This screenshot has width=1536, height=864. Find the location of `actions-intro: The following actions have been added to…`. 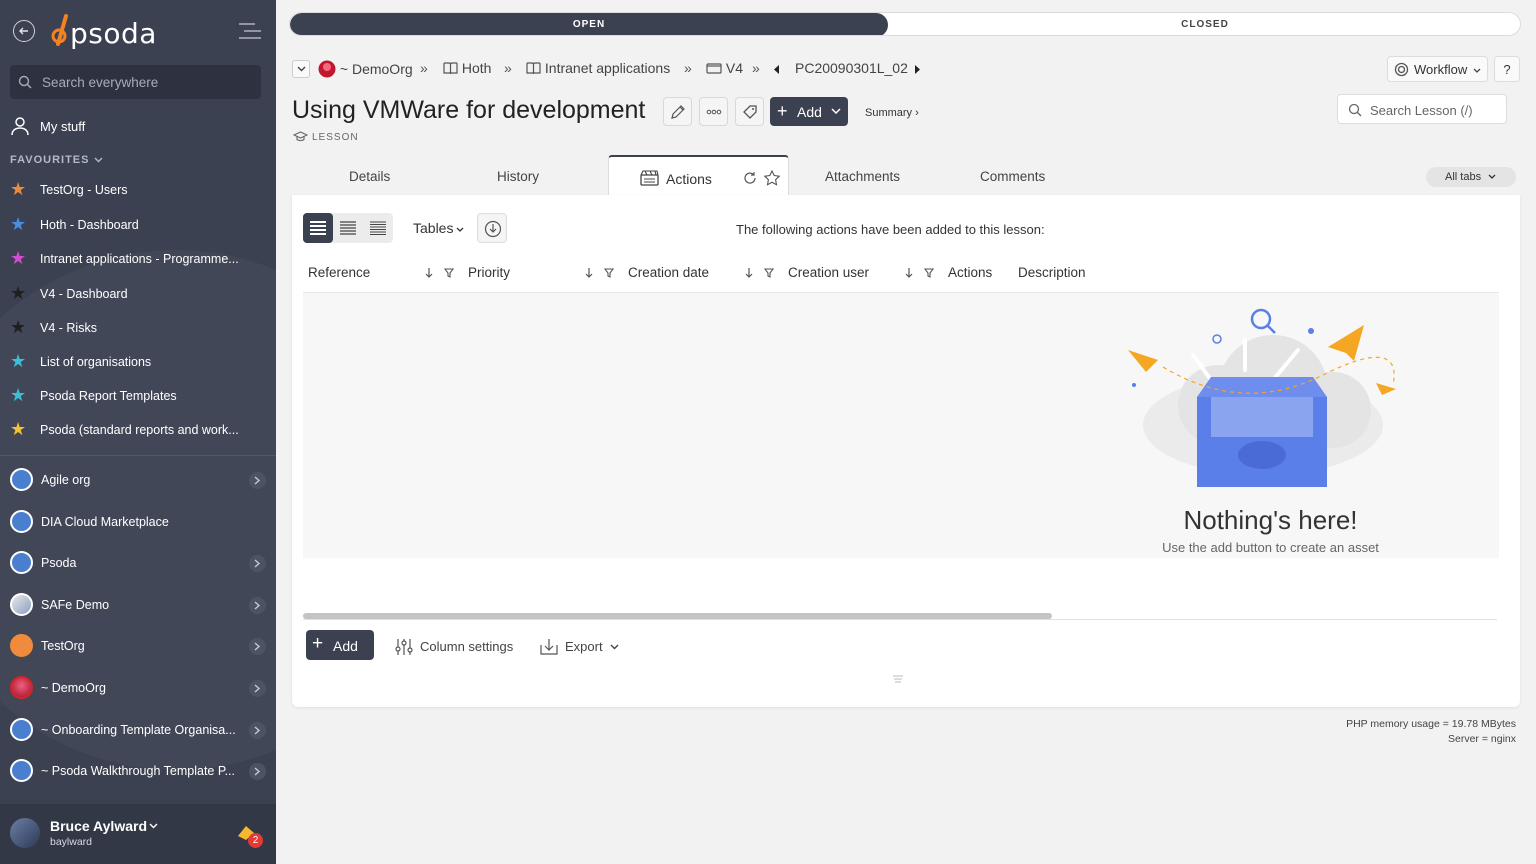

actions-intro: The following actions have been added to… is located at coordinates (890, 229).